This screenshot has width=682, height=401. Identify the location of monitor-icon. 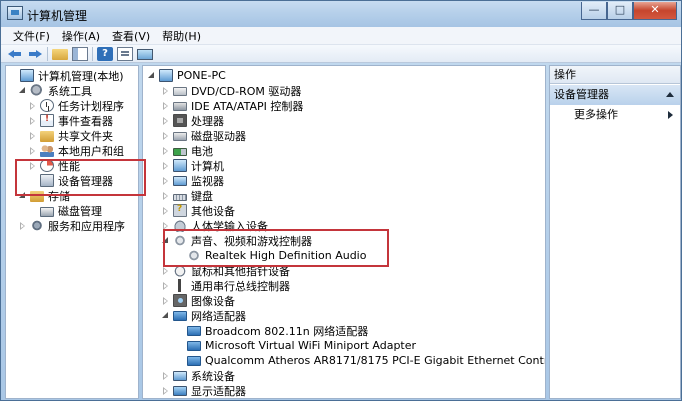
(145, 54).